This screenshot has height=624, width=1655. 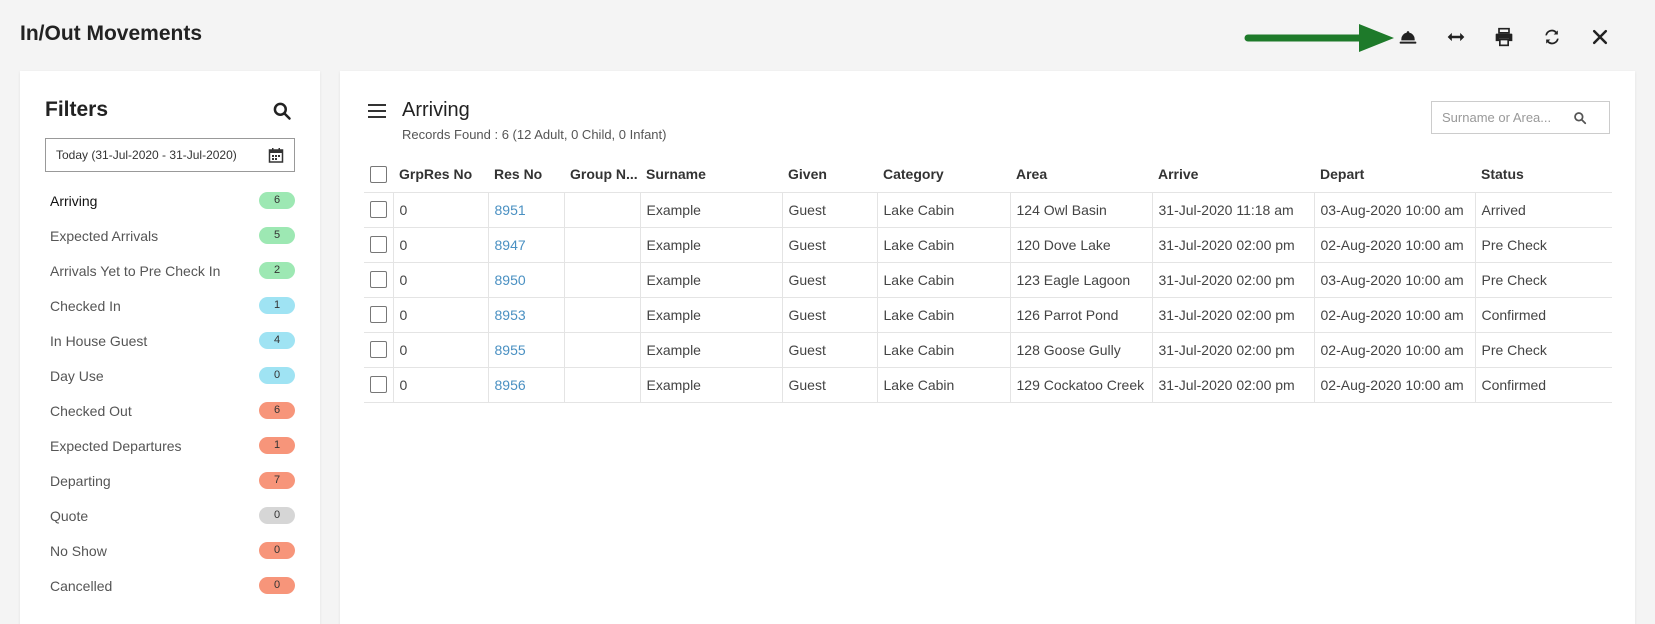 What do you see at coordinates (172, 270) in the screenshot?
I see `filter-item: Arrivals Yet to Pre Check In 2` at bounding box center [172, 270].